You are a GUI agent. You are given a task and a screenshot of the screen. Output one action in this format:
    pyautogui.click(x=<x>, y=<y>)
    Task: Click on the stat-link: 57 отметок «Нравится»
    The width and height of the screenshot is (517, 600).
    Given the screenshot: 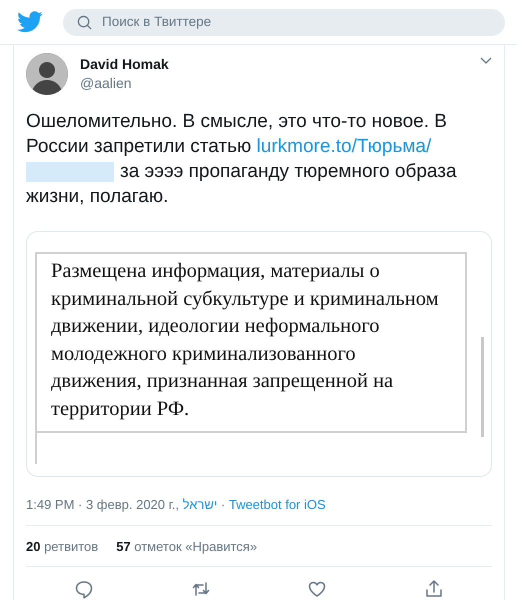 What is the action you would take?
    pyautogui.click(x=187, y=546)
    